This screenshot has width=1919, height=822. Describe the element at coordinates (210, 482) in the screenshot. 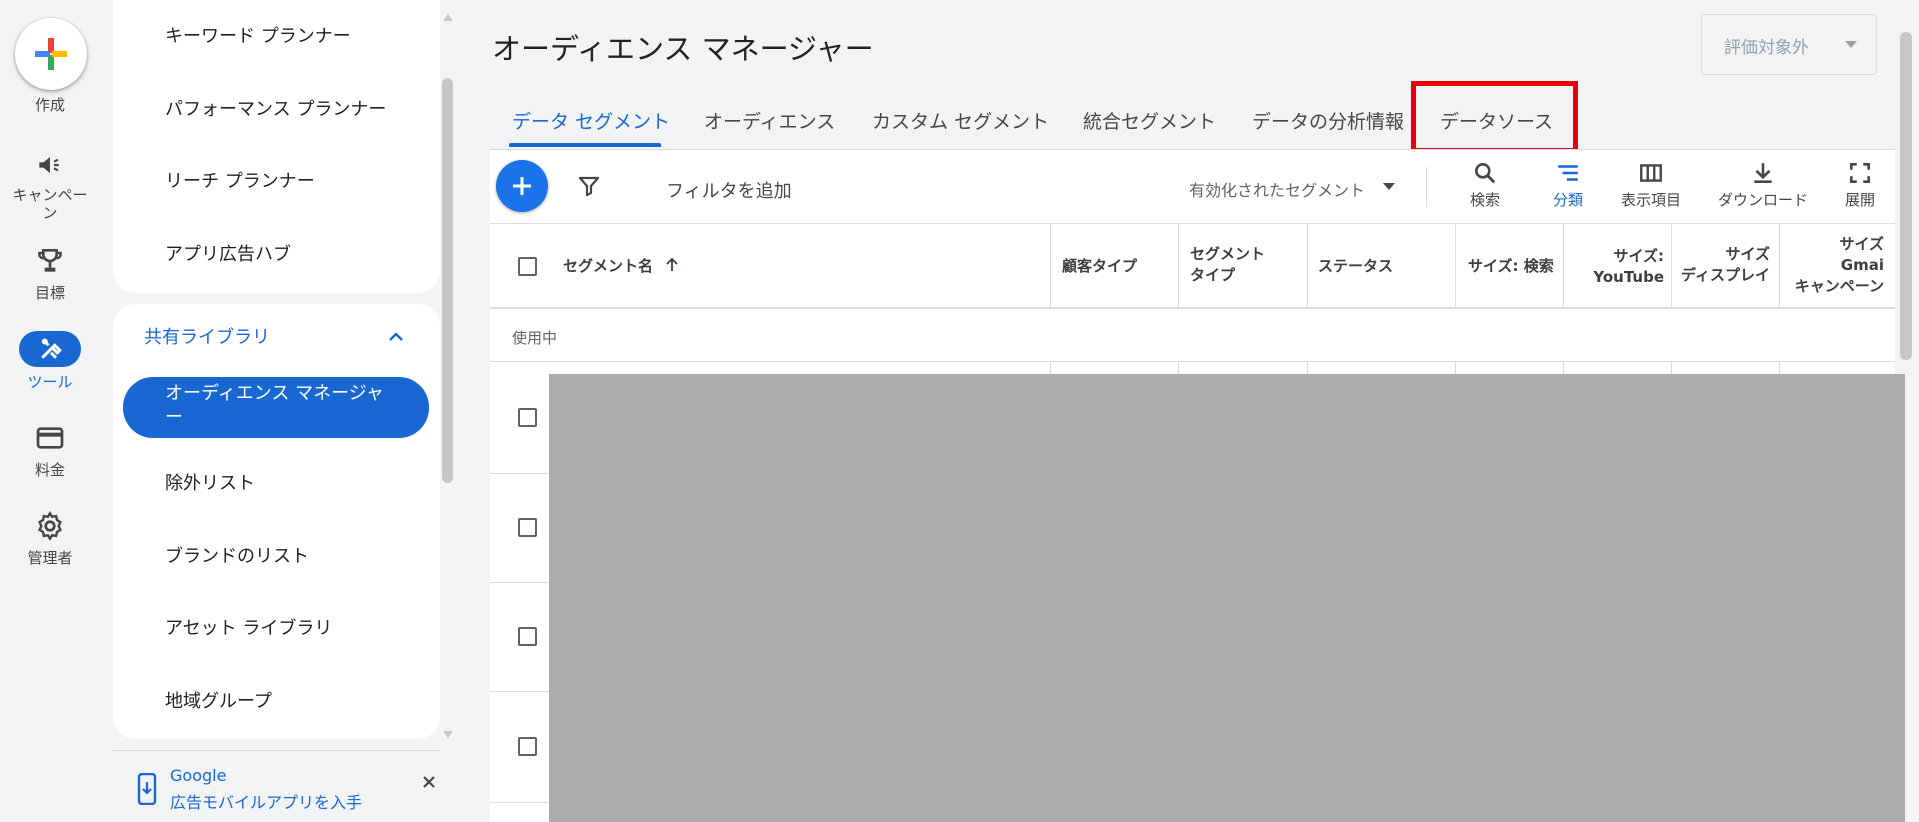

I see `nav-item-exclusion-lists: 除外リスト` at that location.